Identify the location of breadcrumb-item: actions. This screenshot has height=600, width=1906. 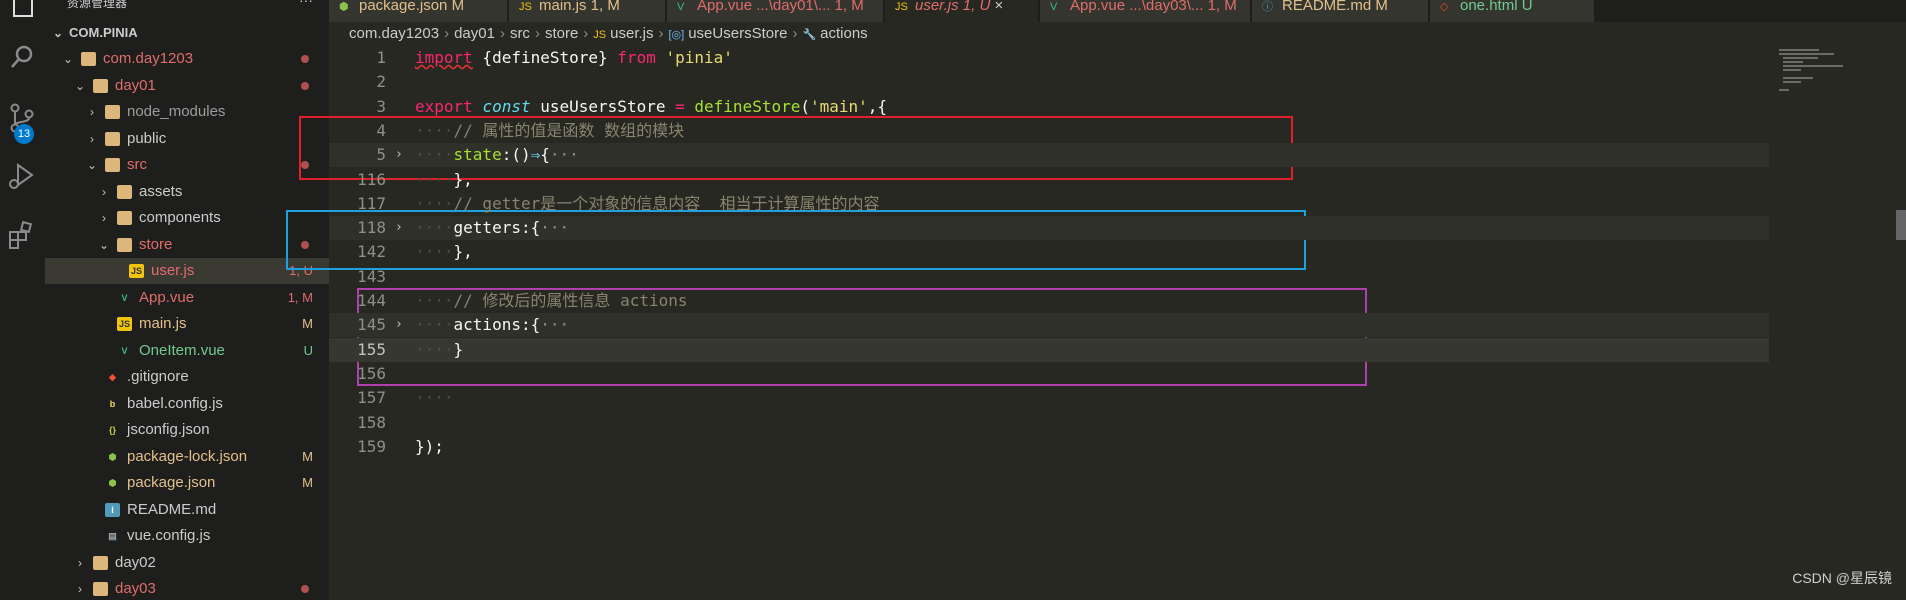
(844, 33).